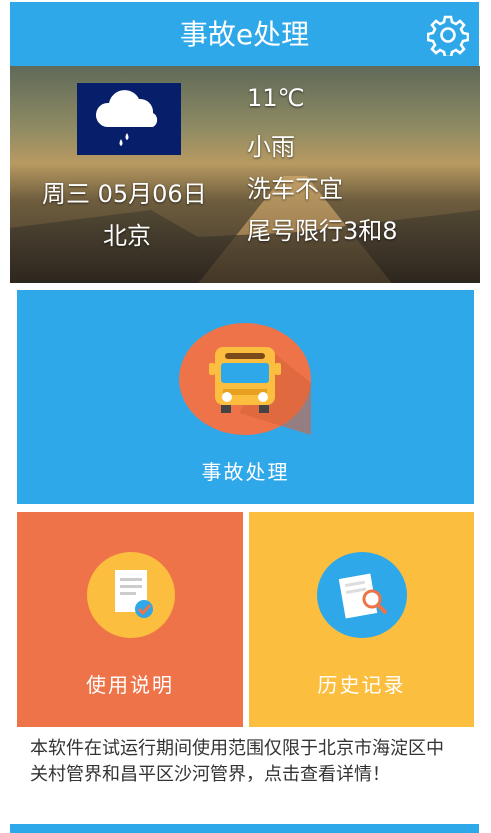  What do you see at coordinates (131, 595) in the screenshot?
I see `document-check-icon` at bounding box center [131, 595].